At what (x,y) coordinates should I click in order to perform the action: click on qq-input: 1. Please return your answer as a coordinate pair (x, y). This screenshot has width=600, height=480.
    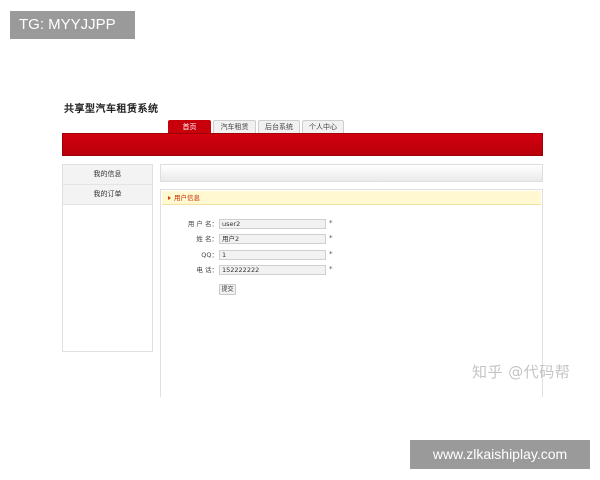
    Looking at the image, I should click on (272, 255).